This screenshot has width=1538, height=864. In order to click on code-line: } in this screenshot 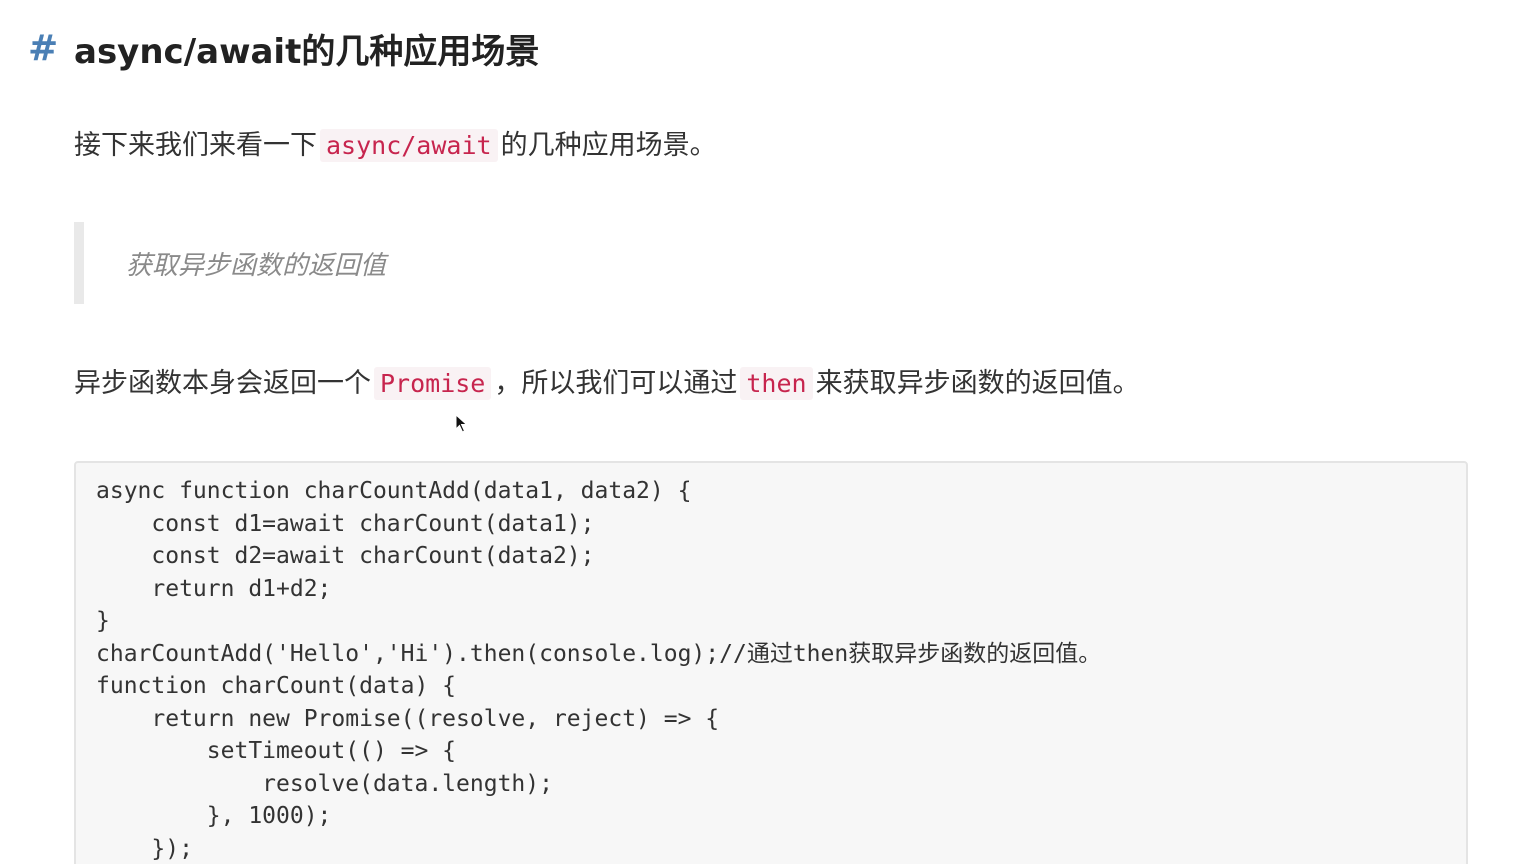, I will do `click(103, 621)`.